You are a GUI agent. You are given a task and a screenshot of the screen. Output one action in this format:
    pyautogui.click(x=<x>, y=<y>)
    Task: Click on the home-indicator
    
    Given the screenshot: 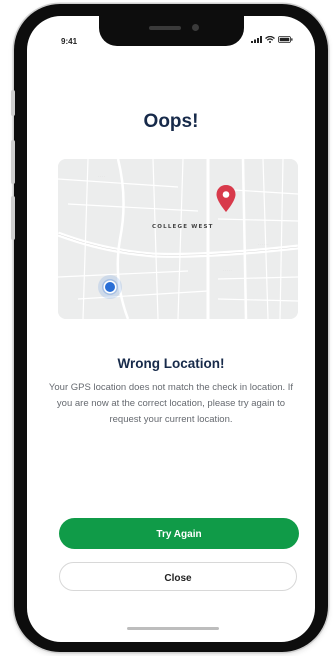 What is the action you would take?
    pyautogui.click(x=173, y=628)
    